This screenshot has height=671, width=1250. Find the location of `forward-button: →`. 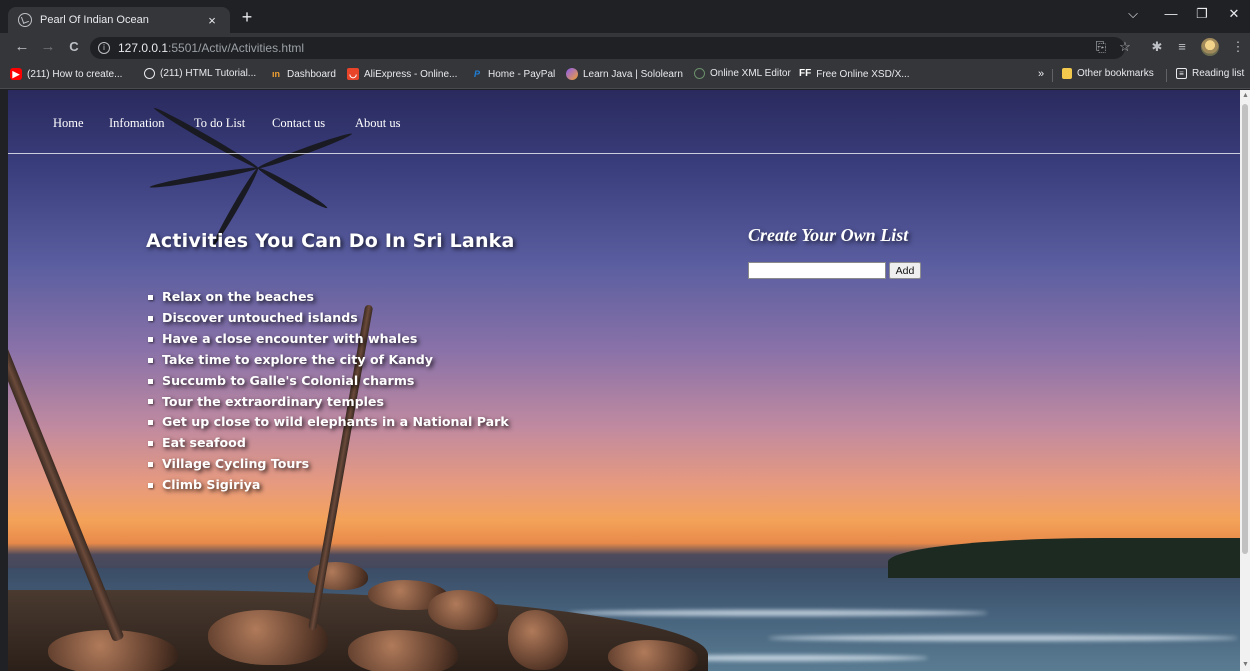

forward-button: → is located at coordinates (48, 47).